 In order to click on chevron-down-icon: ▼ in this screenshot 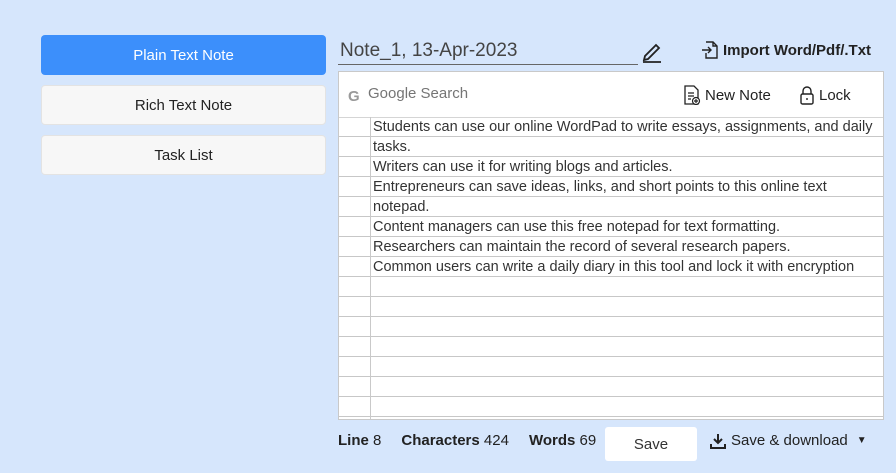, I will do `click(862, 440)`.